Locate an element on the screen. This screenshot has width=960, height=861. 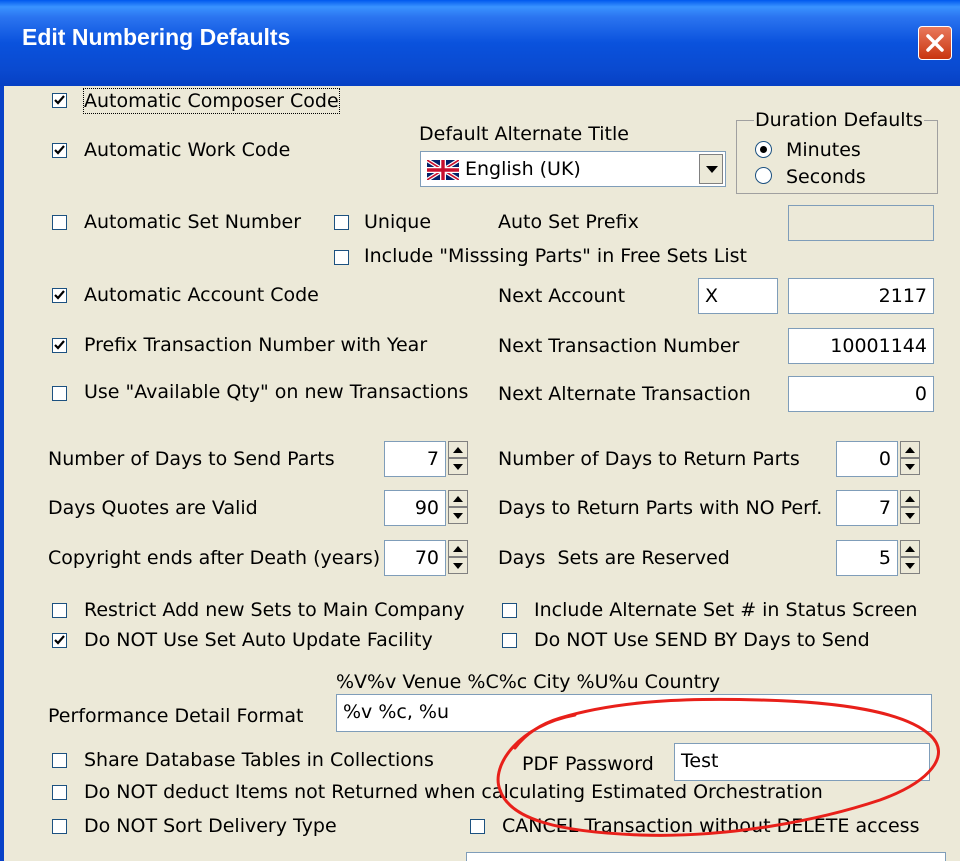
cancel-txn-checkbox is located at coordinates (477, 826).